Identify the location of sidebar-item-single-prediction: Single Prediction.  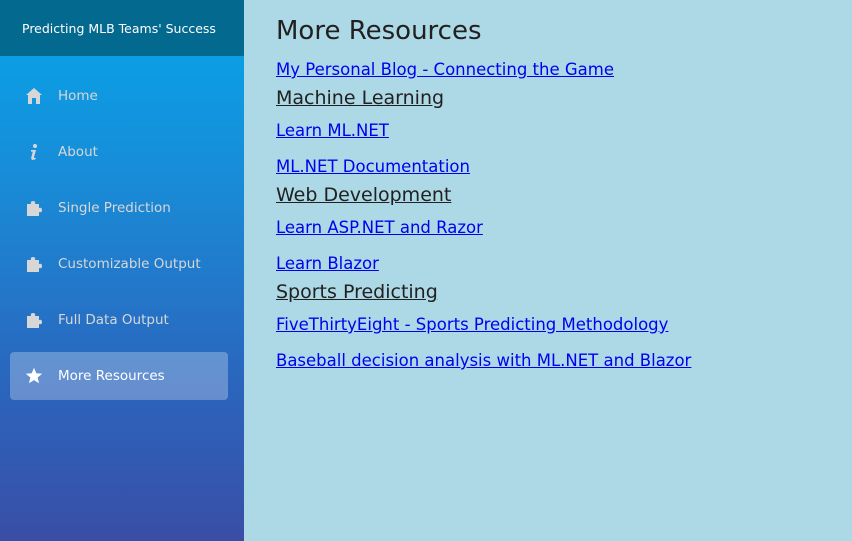
(119, 208).